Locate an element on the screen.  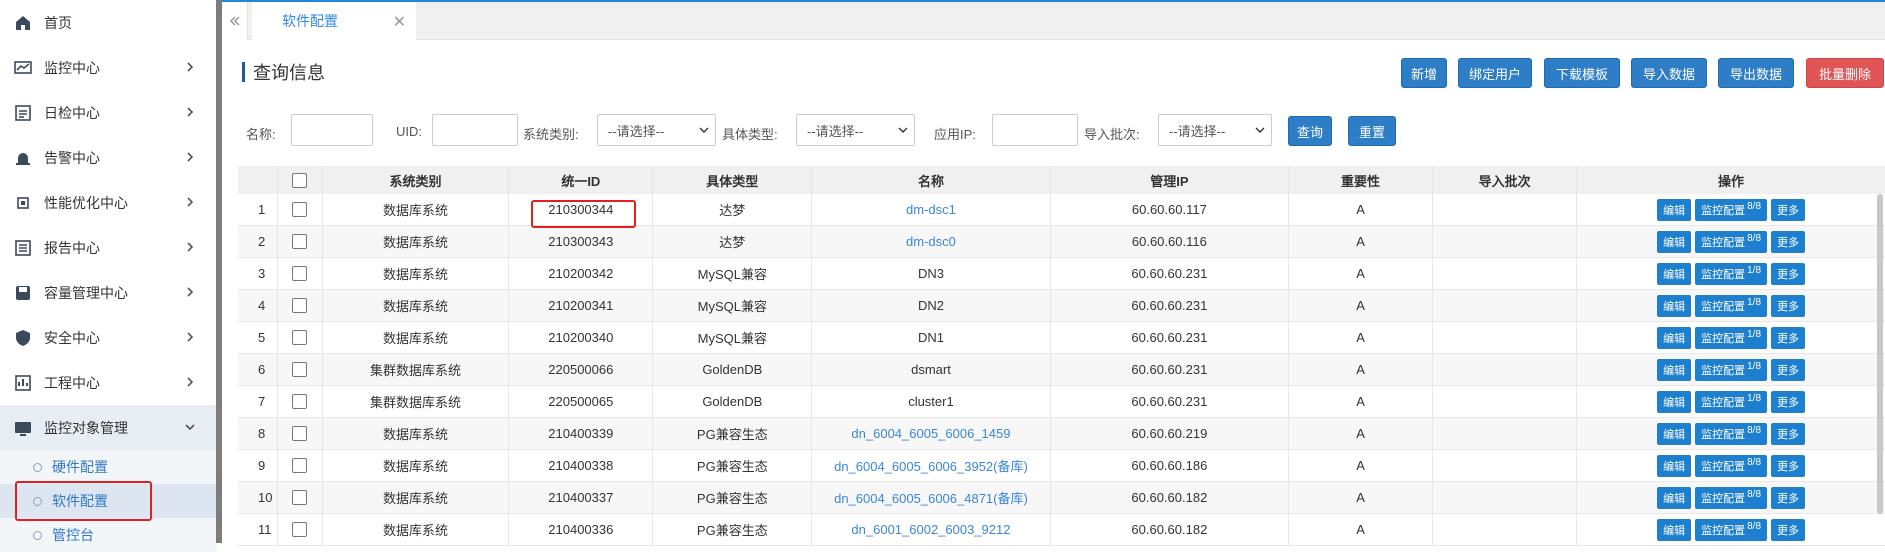
row-index: 7 is located at coordinates (258, 401).